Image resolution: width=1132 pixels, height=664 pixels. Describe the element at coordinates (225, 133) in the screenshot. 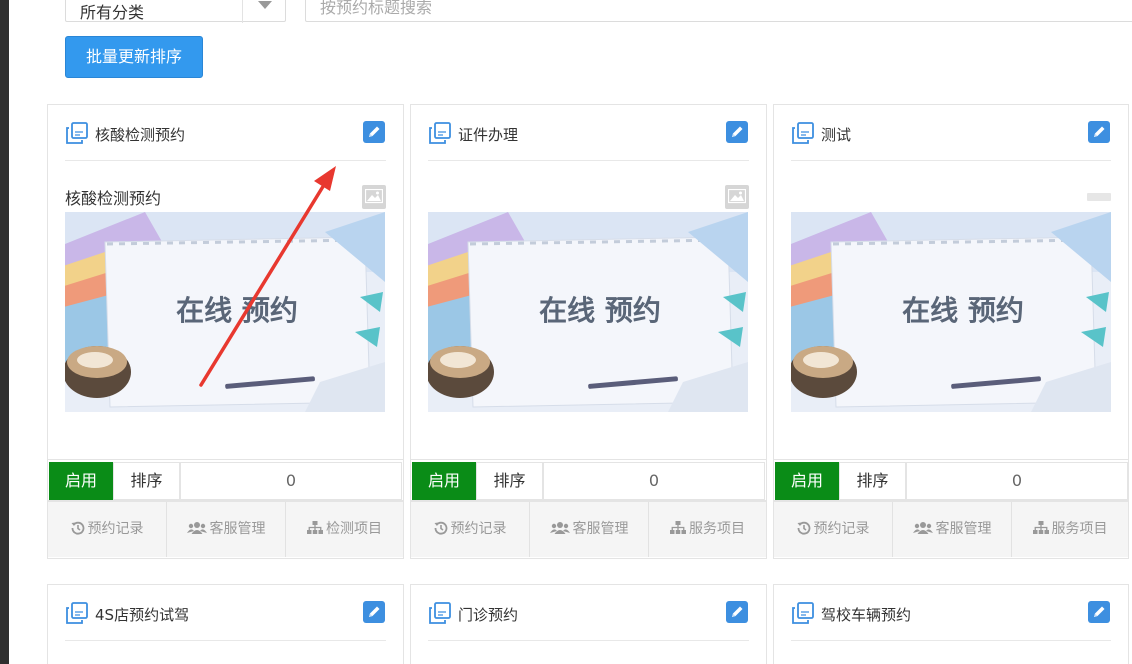

I see `card-header: 核酸检测预约` at that location.